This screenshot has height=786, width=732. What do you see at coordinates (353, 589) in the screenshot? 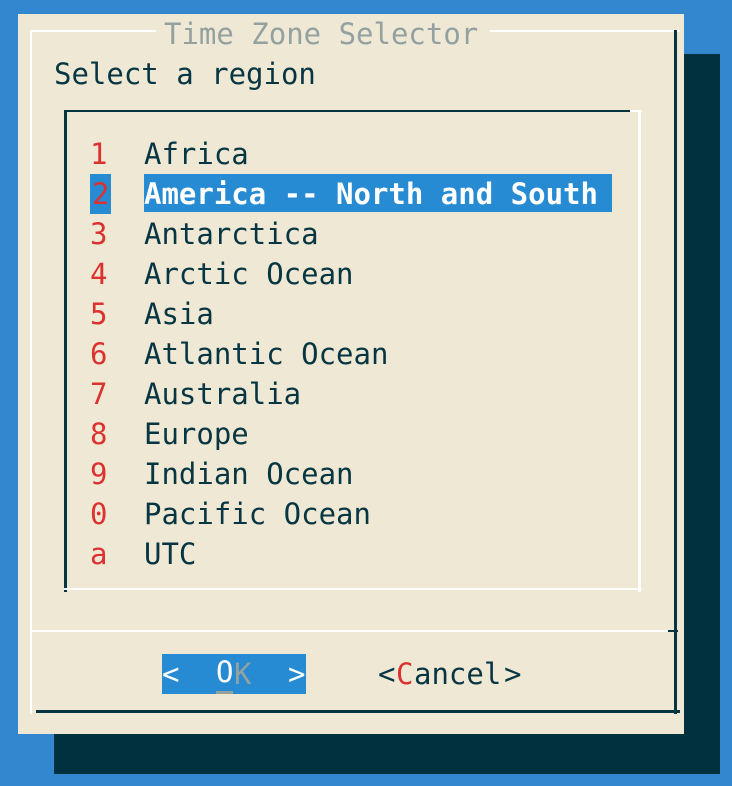
I see `list-frame-bottom` at bounding box center [353, 589].